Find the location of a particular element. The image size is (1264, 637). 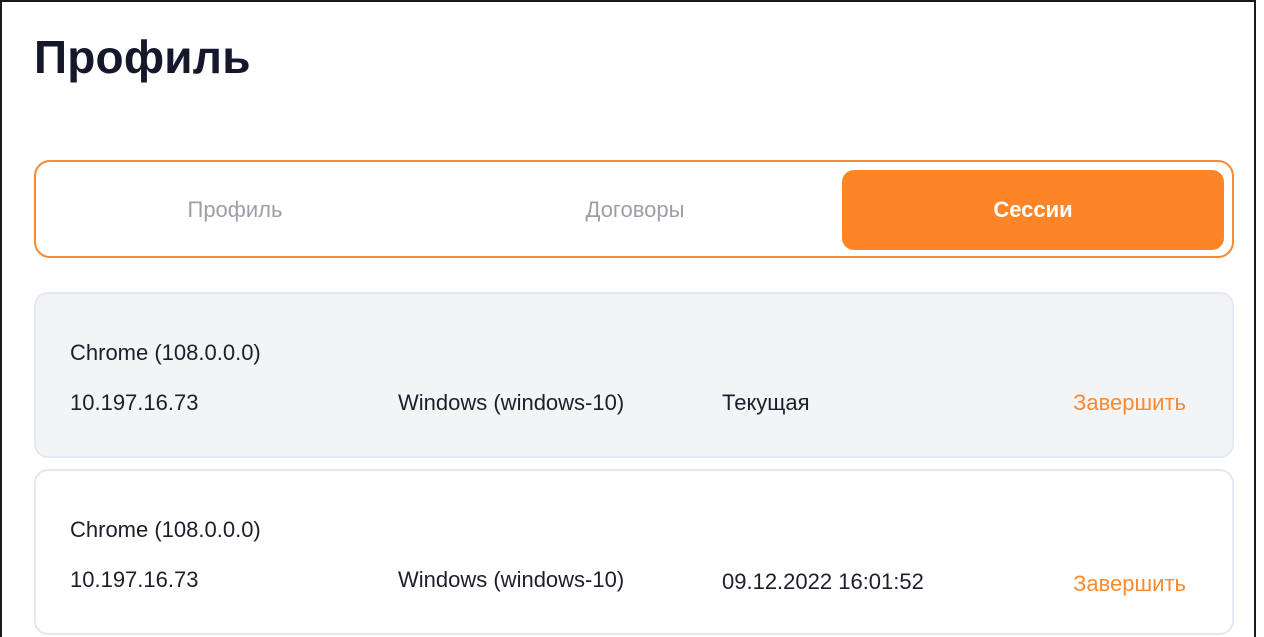

page-title: Профиль is located at coordinates (142, 57).